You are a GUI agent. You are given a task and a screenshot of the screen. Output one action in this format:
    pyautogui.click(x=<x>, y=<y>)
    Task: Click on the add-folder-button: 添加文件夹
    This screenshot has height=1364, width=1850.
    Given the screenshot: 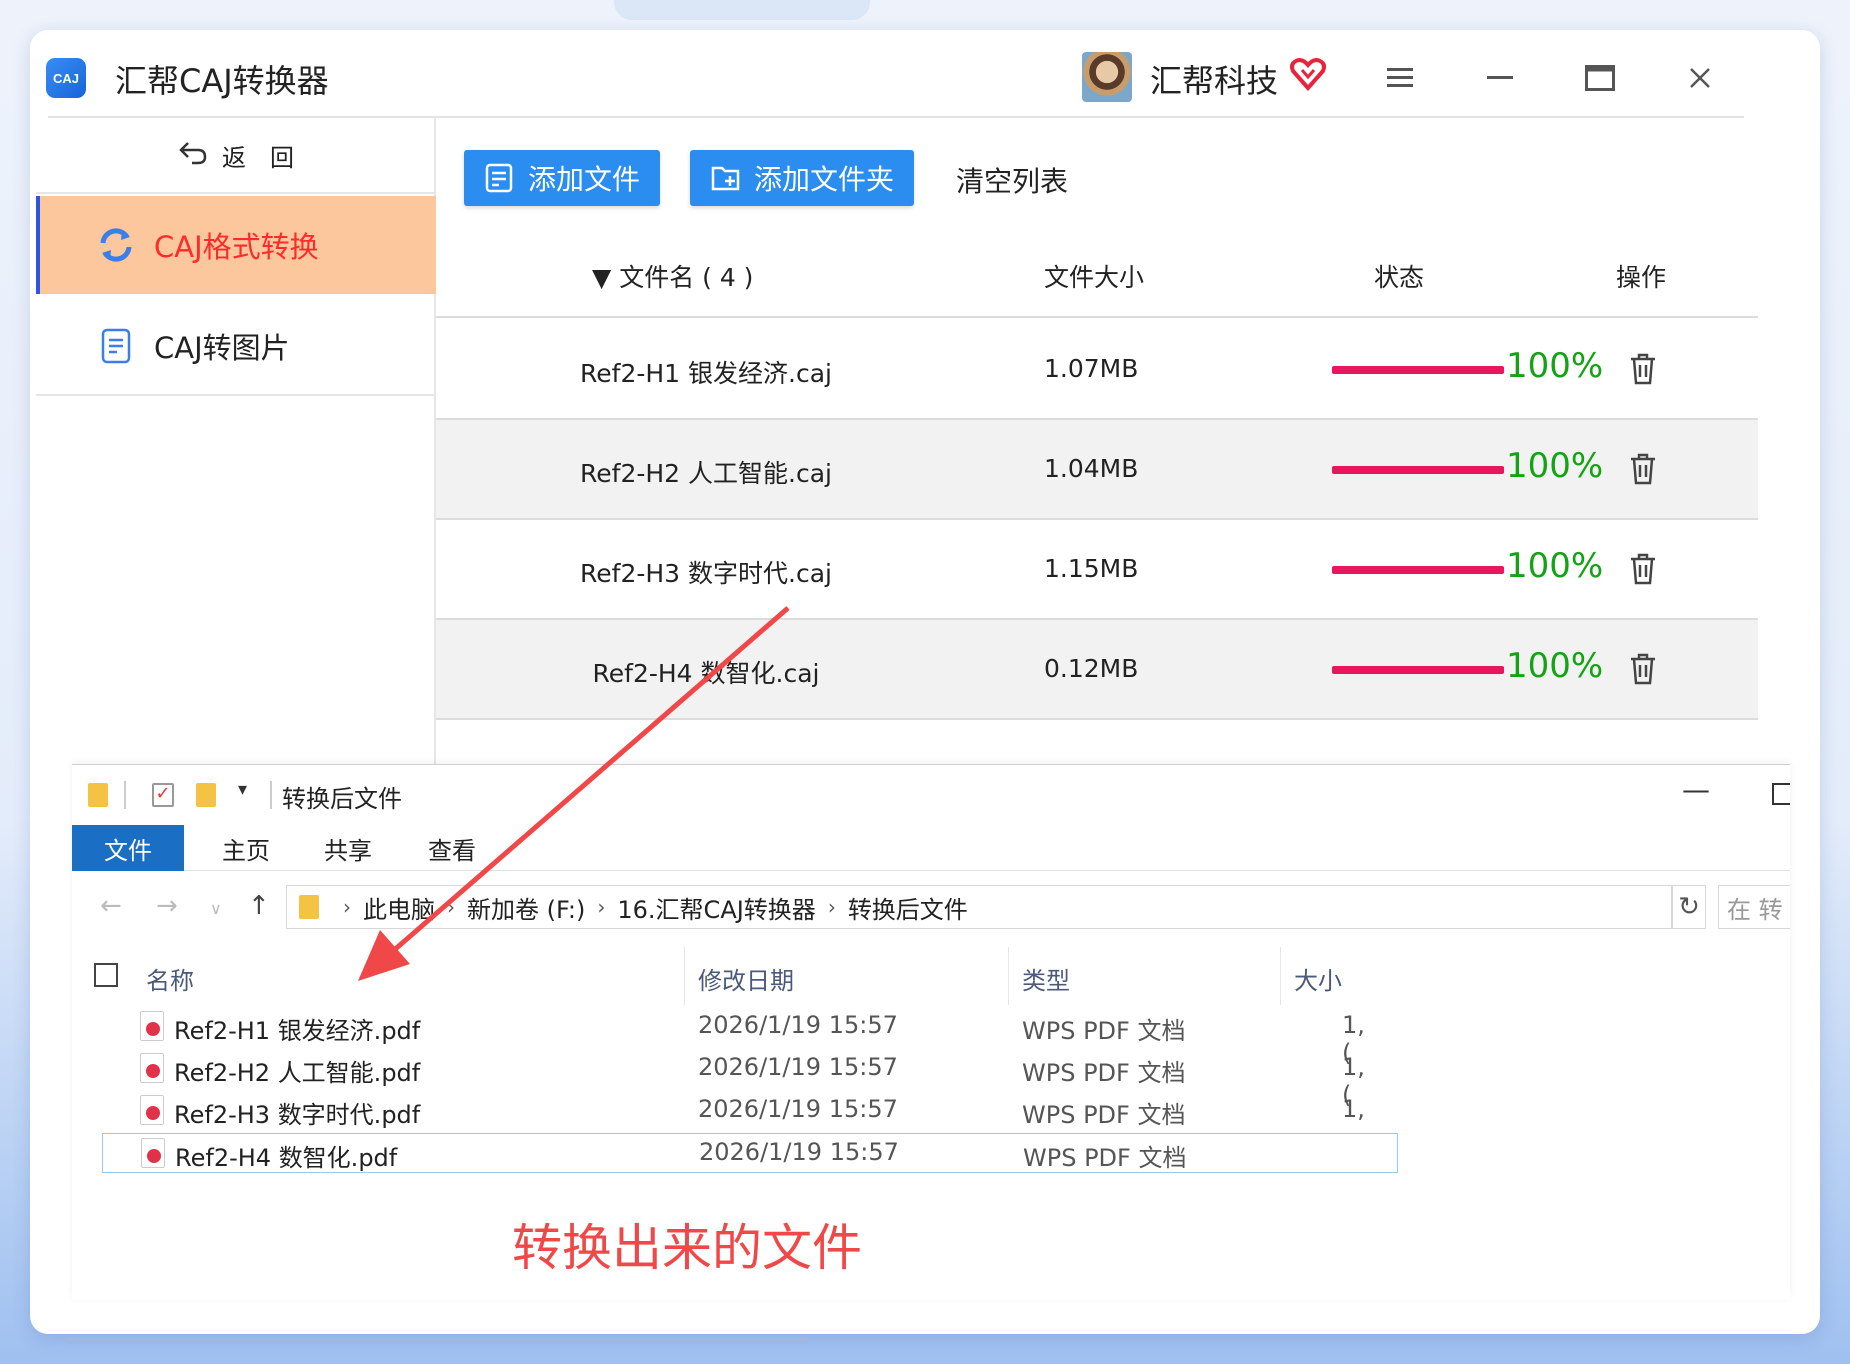 What is the action you would take?
    pyautogui.click(x=802, y=178)
    